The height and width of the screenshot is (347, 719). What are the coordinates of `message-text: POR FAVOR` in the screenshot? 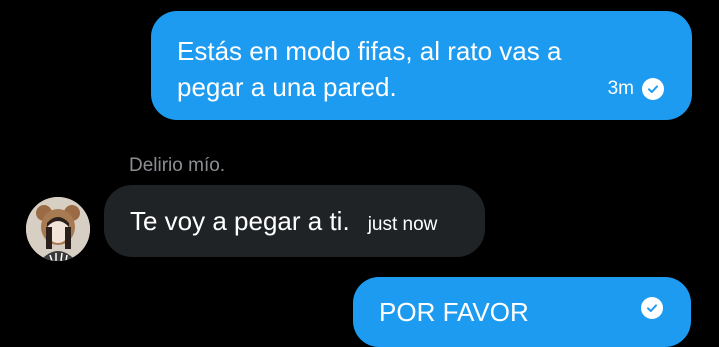 It's located at (454, 312).